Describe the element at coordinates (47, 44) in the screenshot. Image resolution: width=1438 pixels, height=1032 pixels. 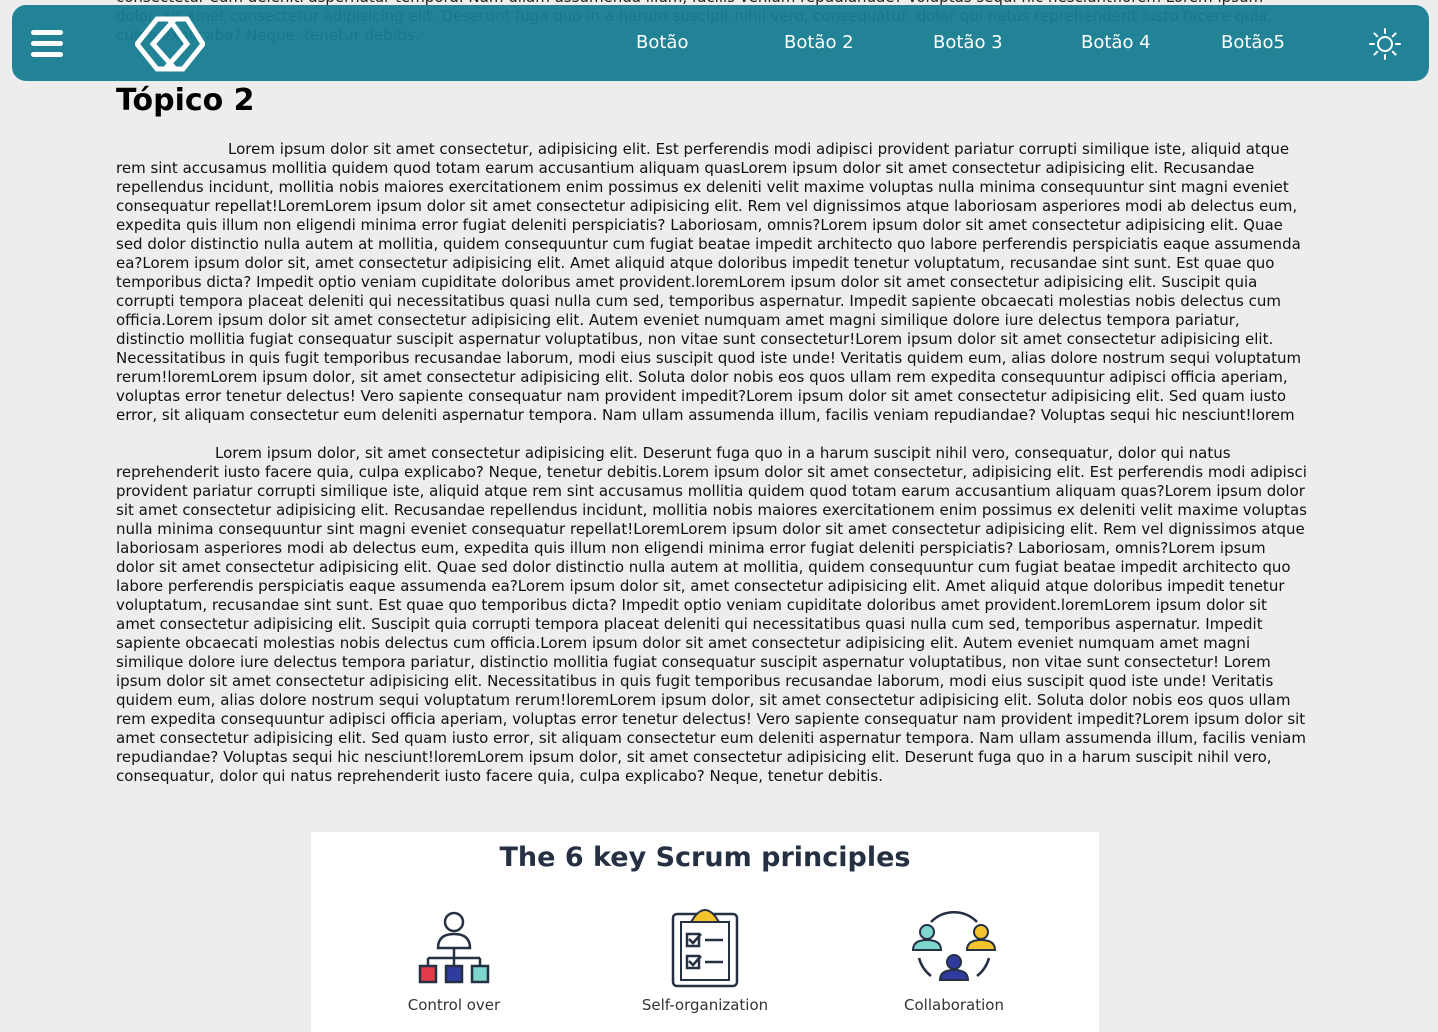
I see `hamburger-menu-icon` at that location.